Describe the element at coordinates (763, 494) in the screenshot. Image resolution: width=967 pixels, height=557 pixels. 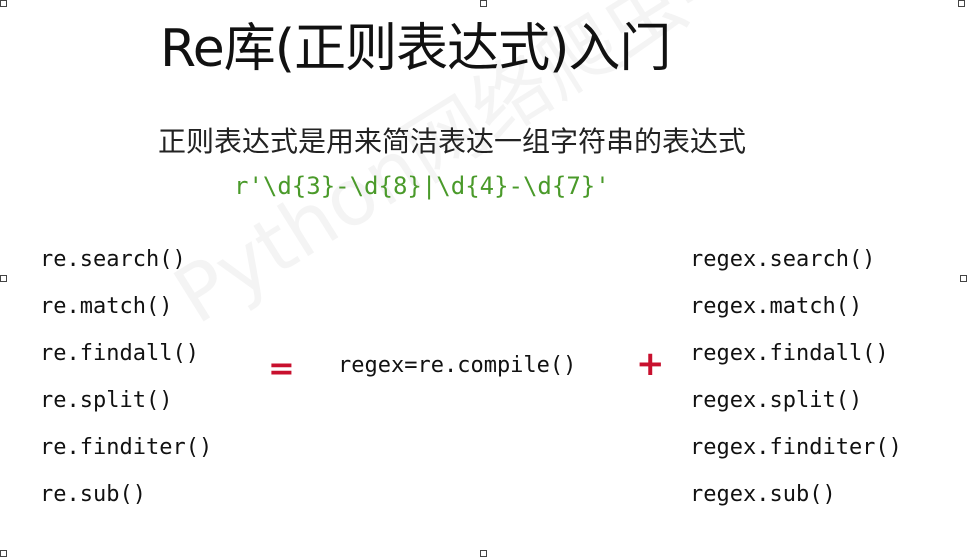
I see `regex-method-item: regex.sub()` at that location.